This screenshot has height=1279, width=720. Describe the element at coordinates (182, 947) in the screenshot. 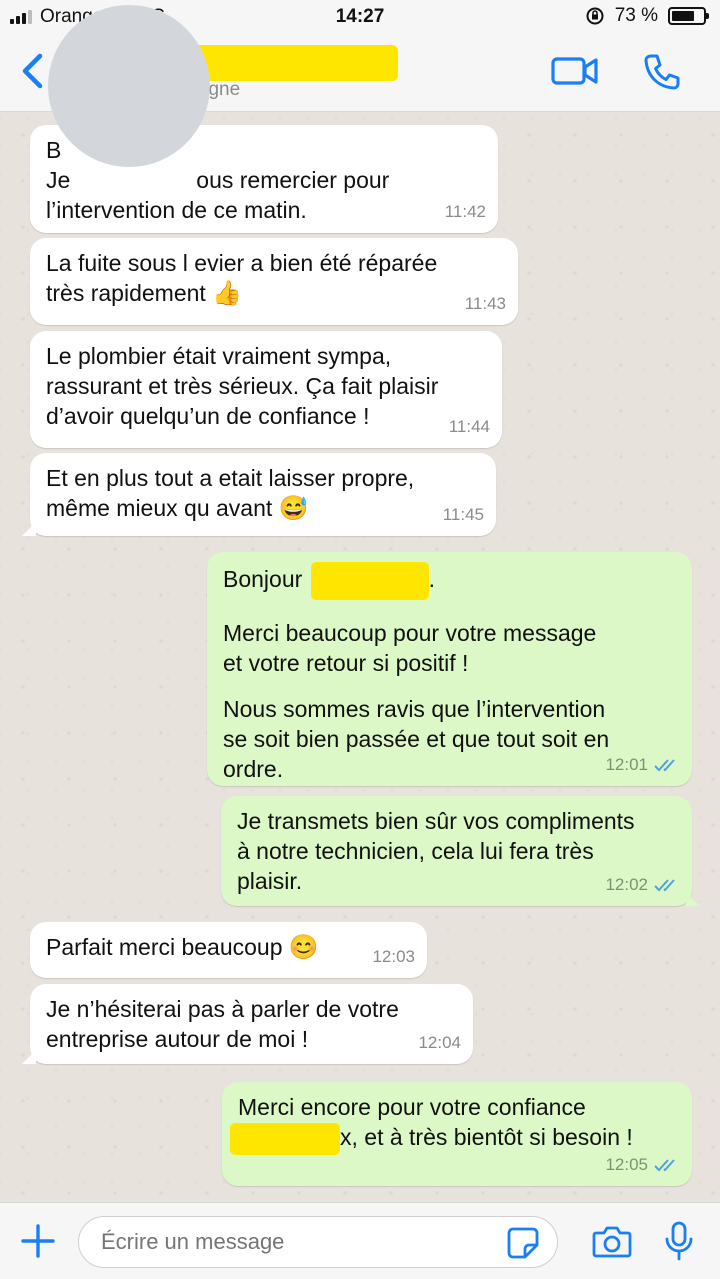

I see `message-text: Parfait merci beaucoup 😊` at that location.